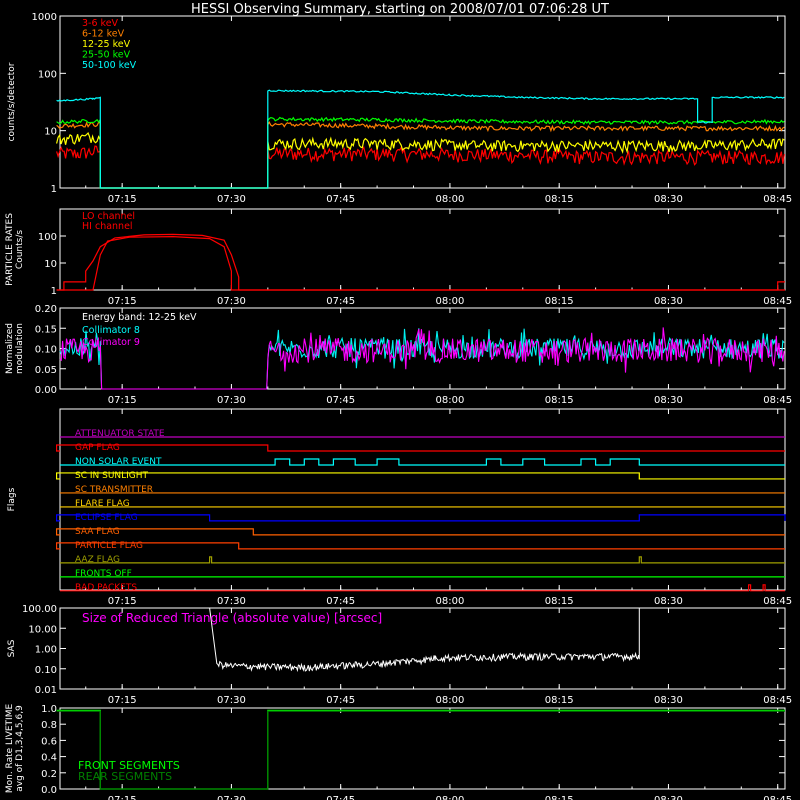  Describe the element at coordinates (49, 741) in the screenshot. I see `y-tick-label: 0.6` at that location.